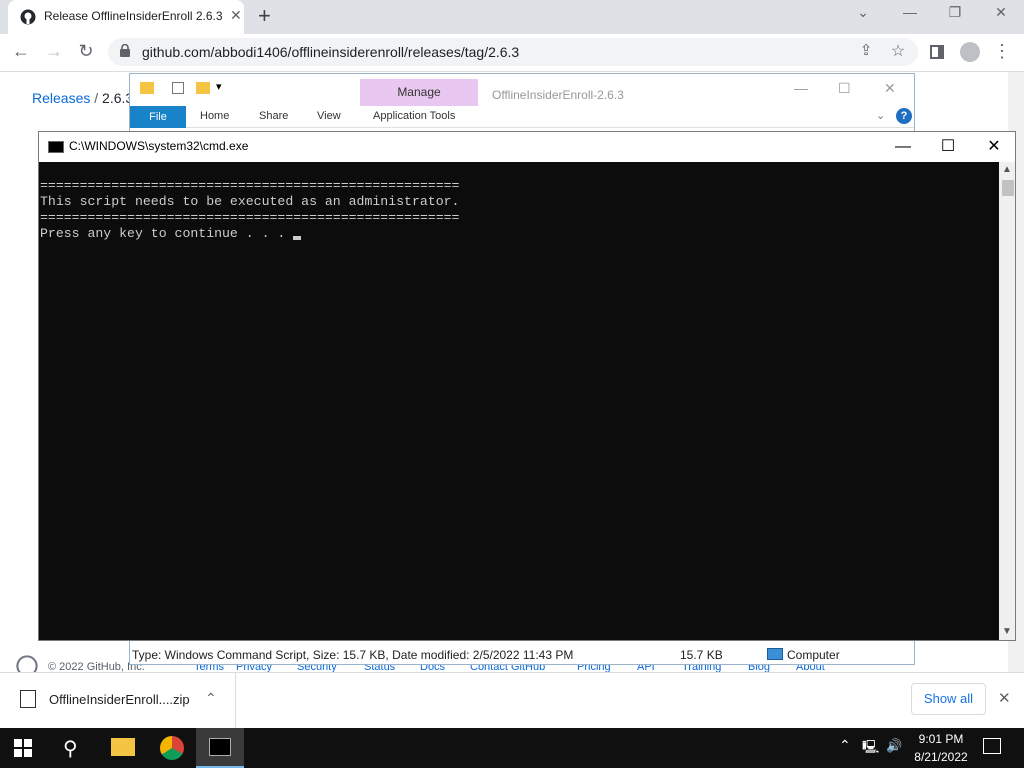 The height and width of the screenshot is (768, 1024). Describe the element at coordinates (214, 116) in the screenshot. I see `ribbon-tab-home: Home` at that location.